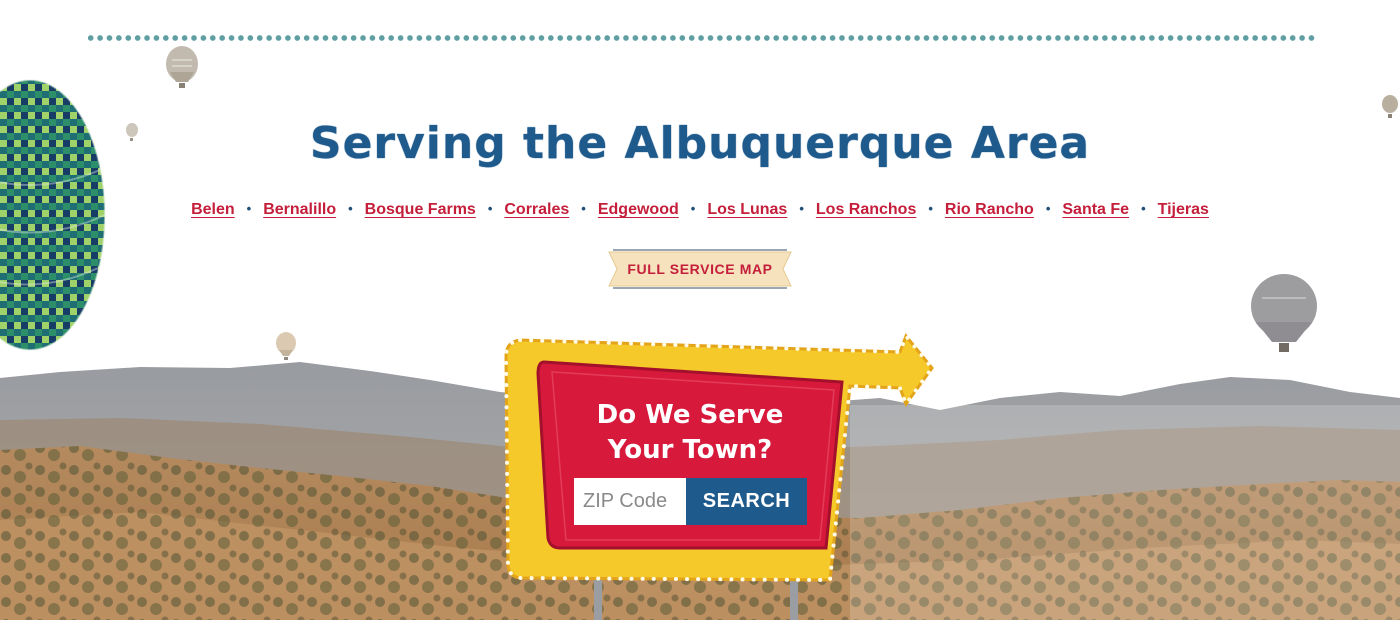 The height and width of the screenshot is (620, 1400). I want to click on town-link-los-ranchos: Los Ranchos, so click(866, 210).